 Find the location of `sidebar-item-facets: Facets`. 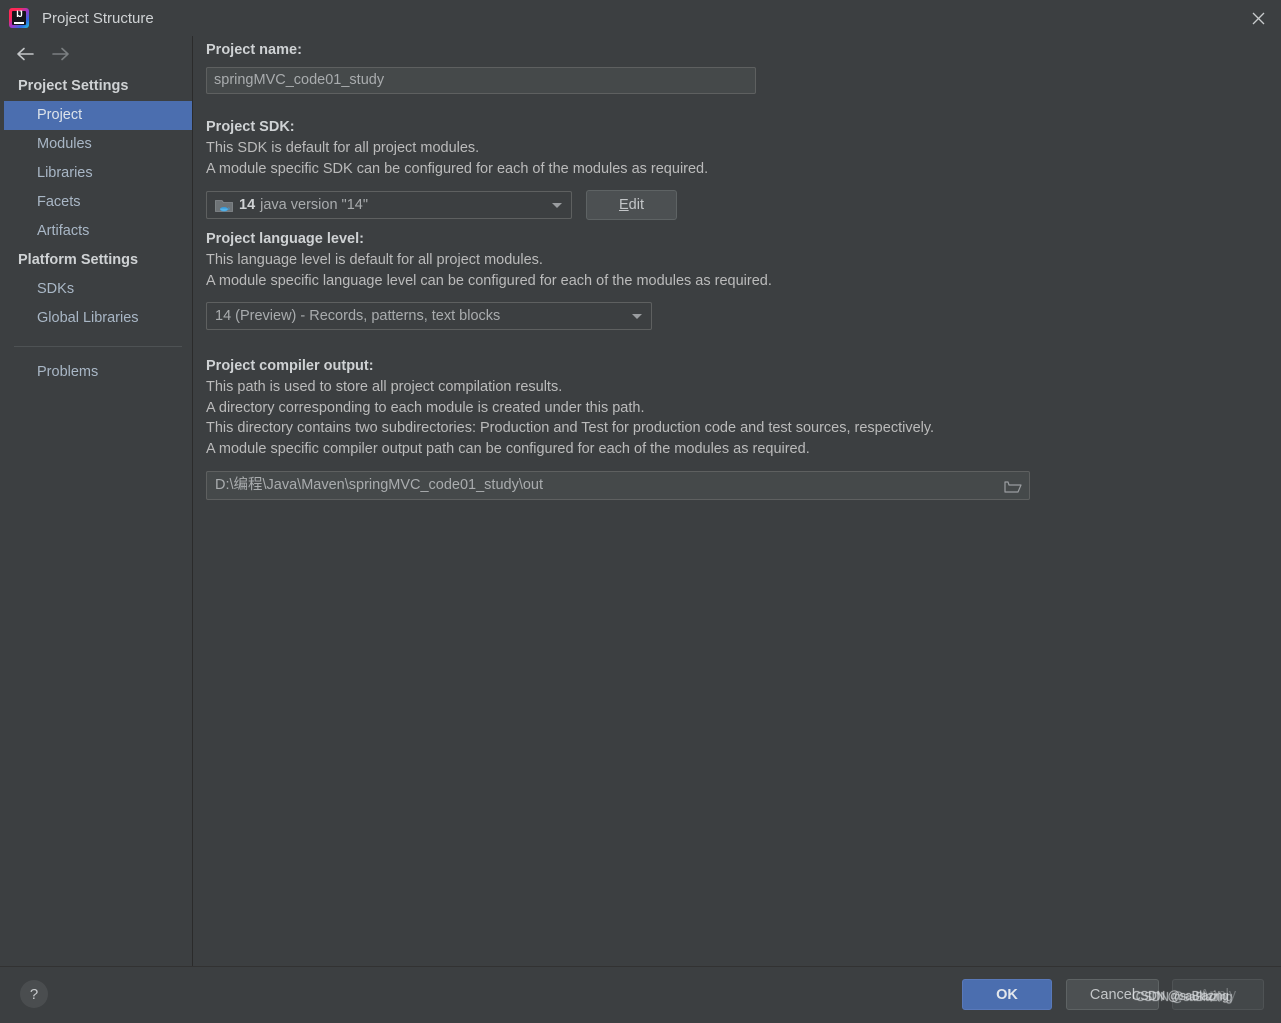

sidebar-item-facets: Facets is located at coordinates (98, 202).